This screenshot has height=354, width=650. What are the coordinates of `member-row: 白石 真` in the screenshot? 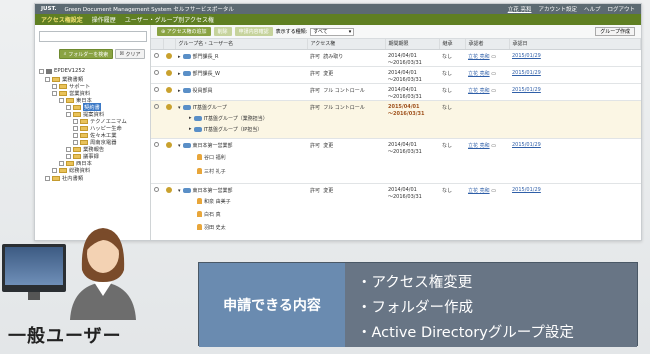 It's located at (209, 214).